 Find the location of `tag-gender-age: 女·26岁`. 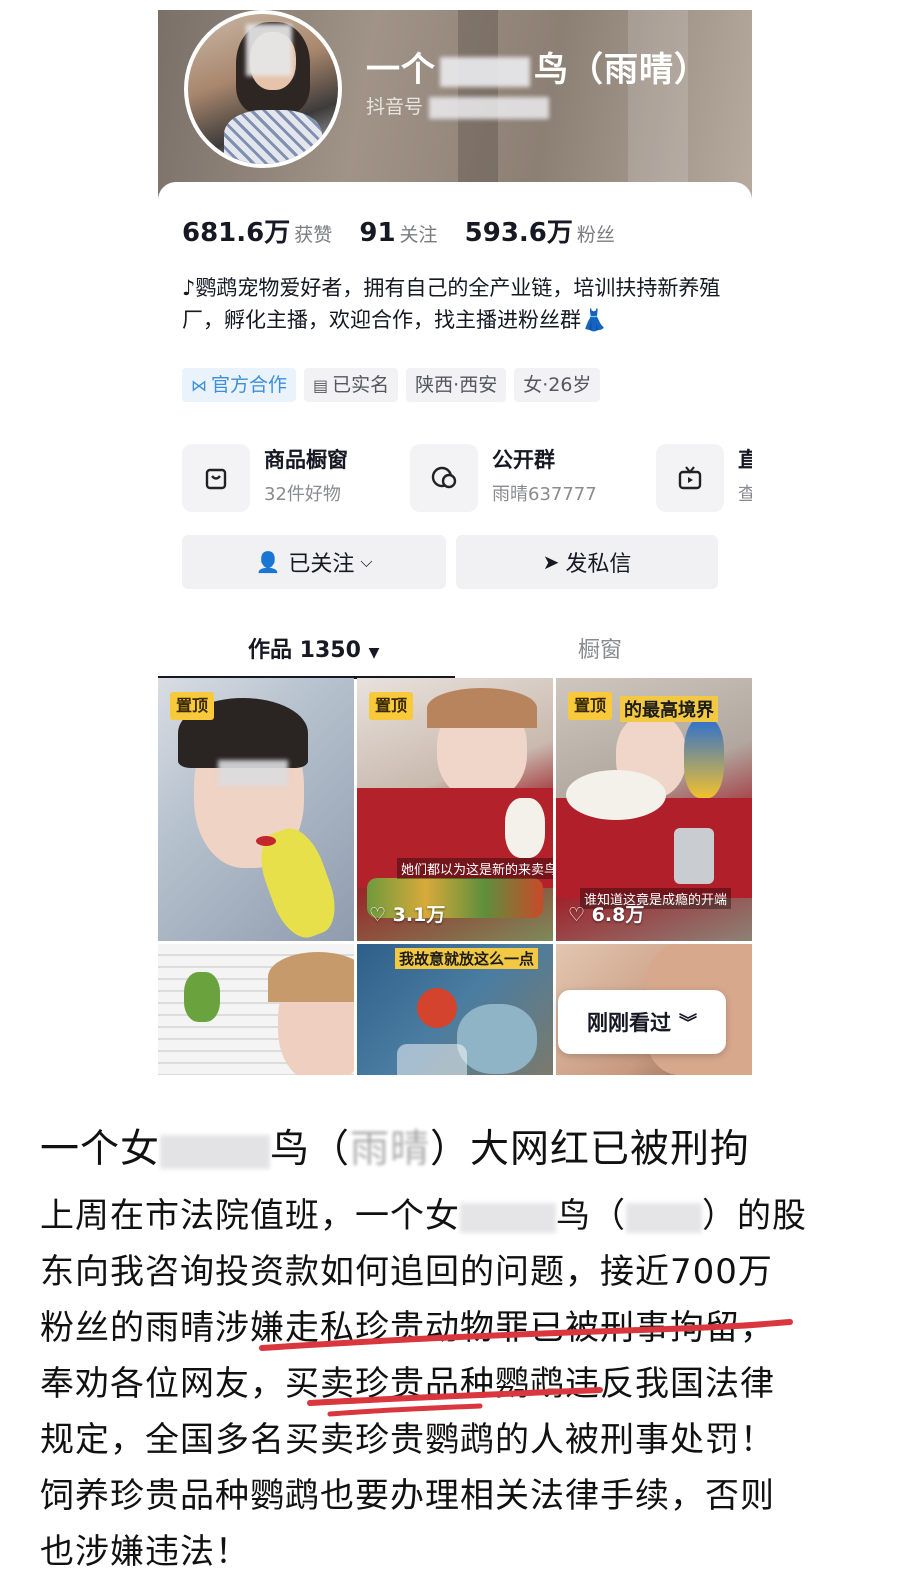

tag-gender-age: 女·26岁 is located at coordinates (557, 385).